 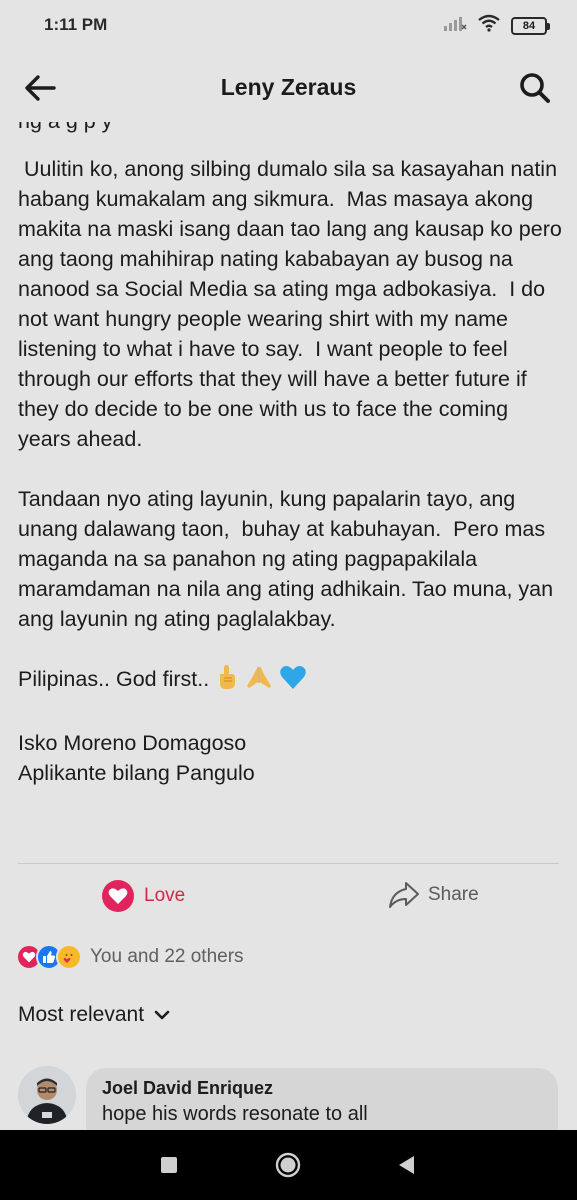 I want to click on divider, so click(x=288, y=863).